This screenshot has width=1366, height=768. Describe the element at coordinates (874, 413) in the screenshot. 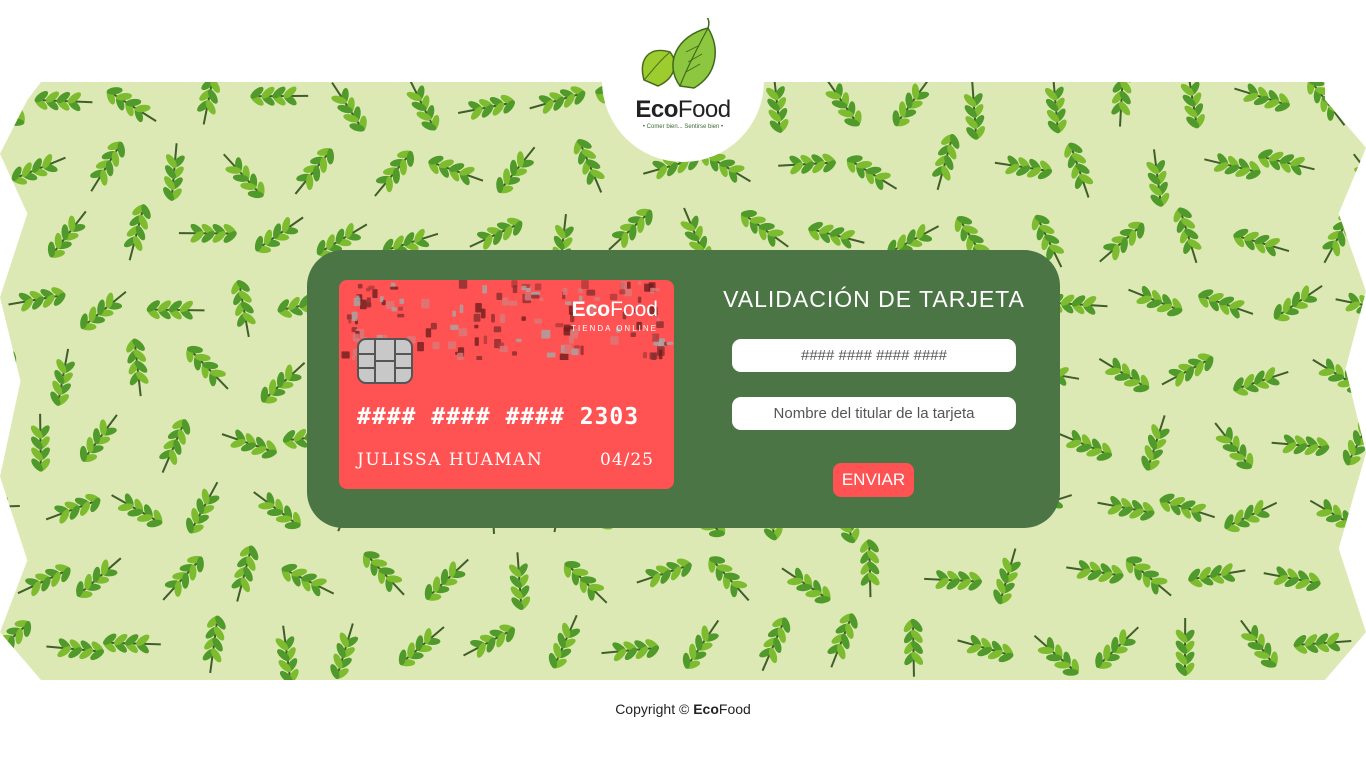

I see `card-holder-input` at that location.